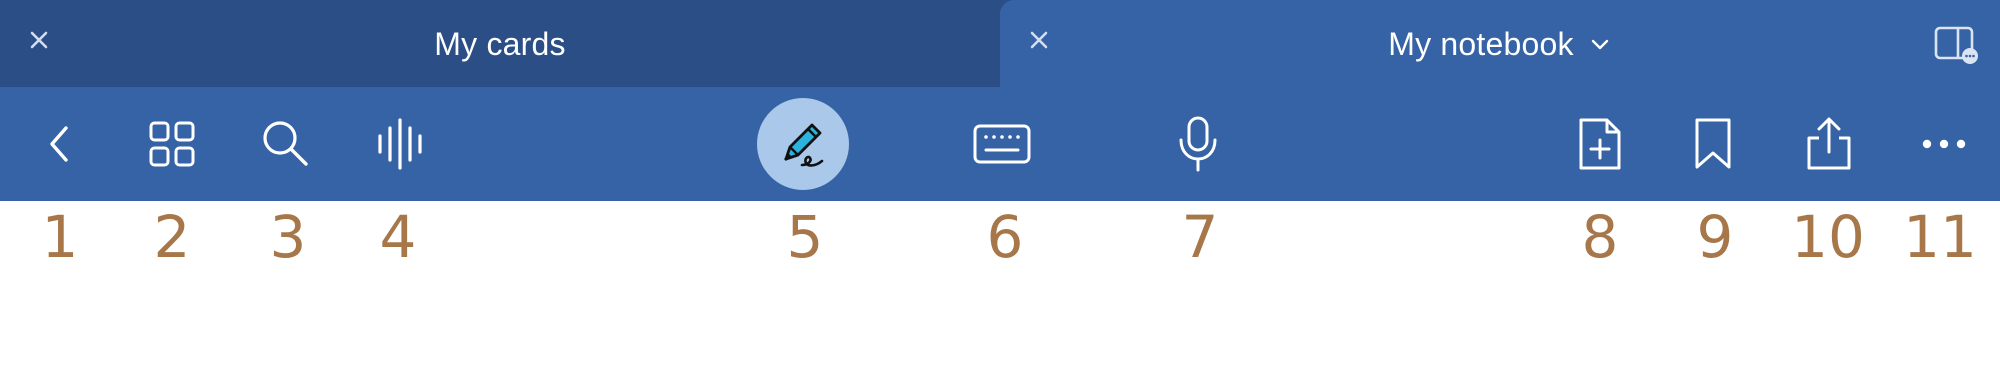  I want to click on chevron-down-icon, so click(1599, 44).